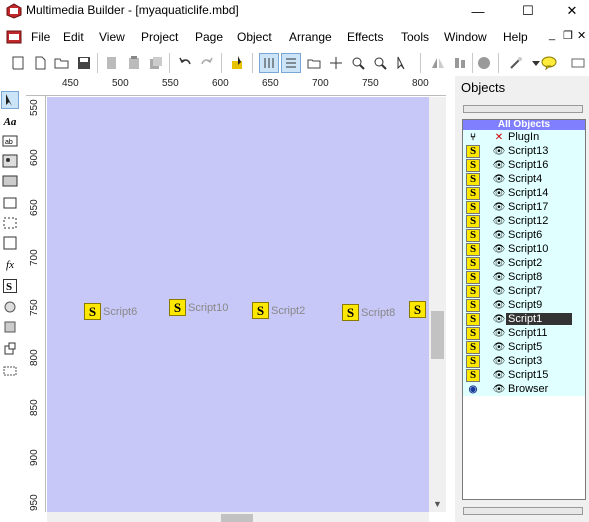  What do you see at coordinates (310, 37) in the screenshot?
I see `menu-arrange: Arrange` at bounding box center [310, 37].